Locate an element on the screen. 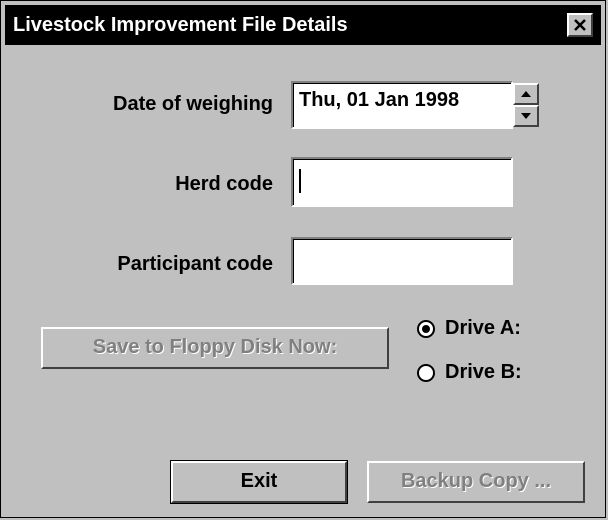 The width and height of the screenshot is (608, 520). close-button is located at coordinates (580, 25).